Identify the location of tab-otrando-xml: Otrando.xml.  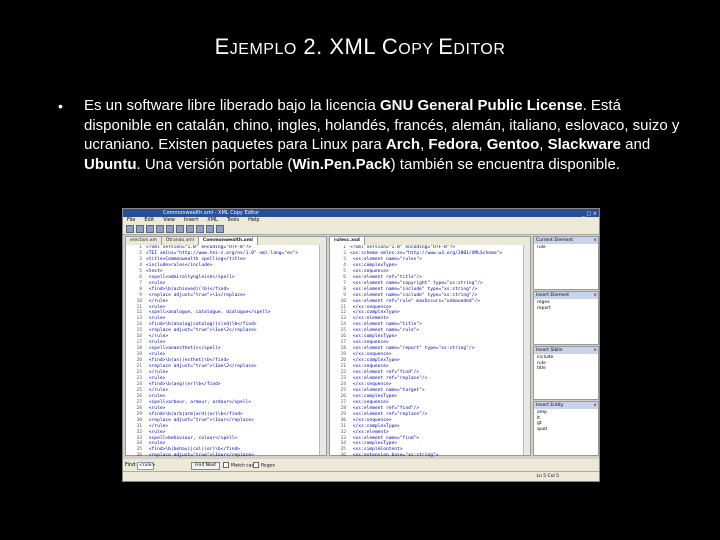
(180, 241).